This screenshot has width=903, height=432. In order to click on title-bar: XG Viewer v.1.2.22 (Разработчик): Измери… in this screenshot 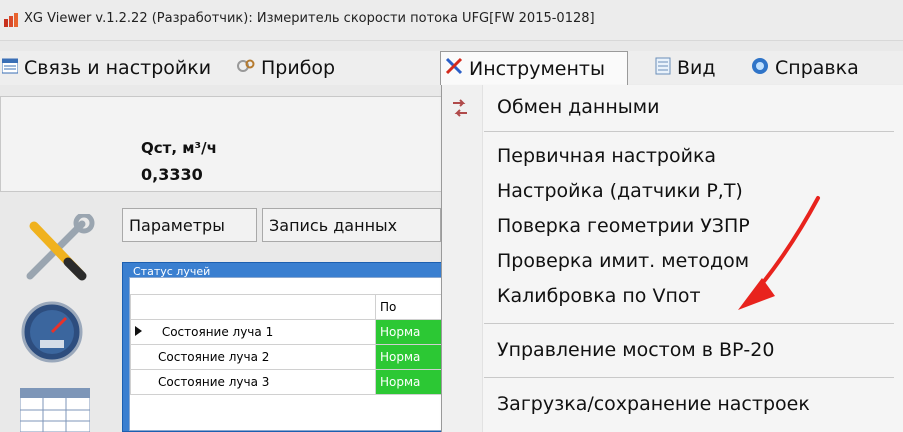, I will do `click(451, 20)`.